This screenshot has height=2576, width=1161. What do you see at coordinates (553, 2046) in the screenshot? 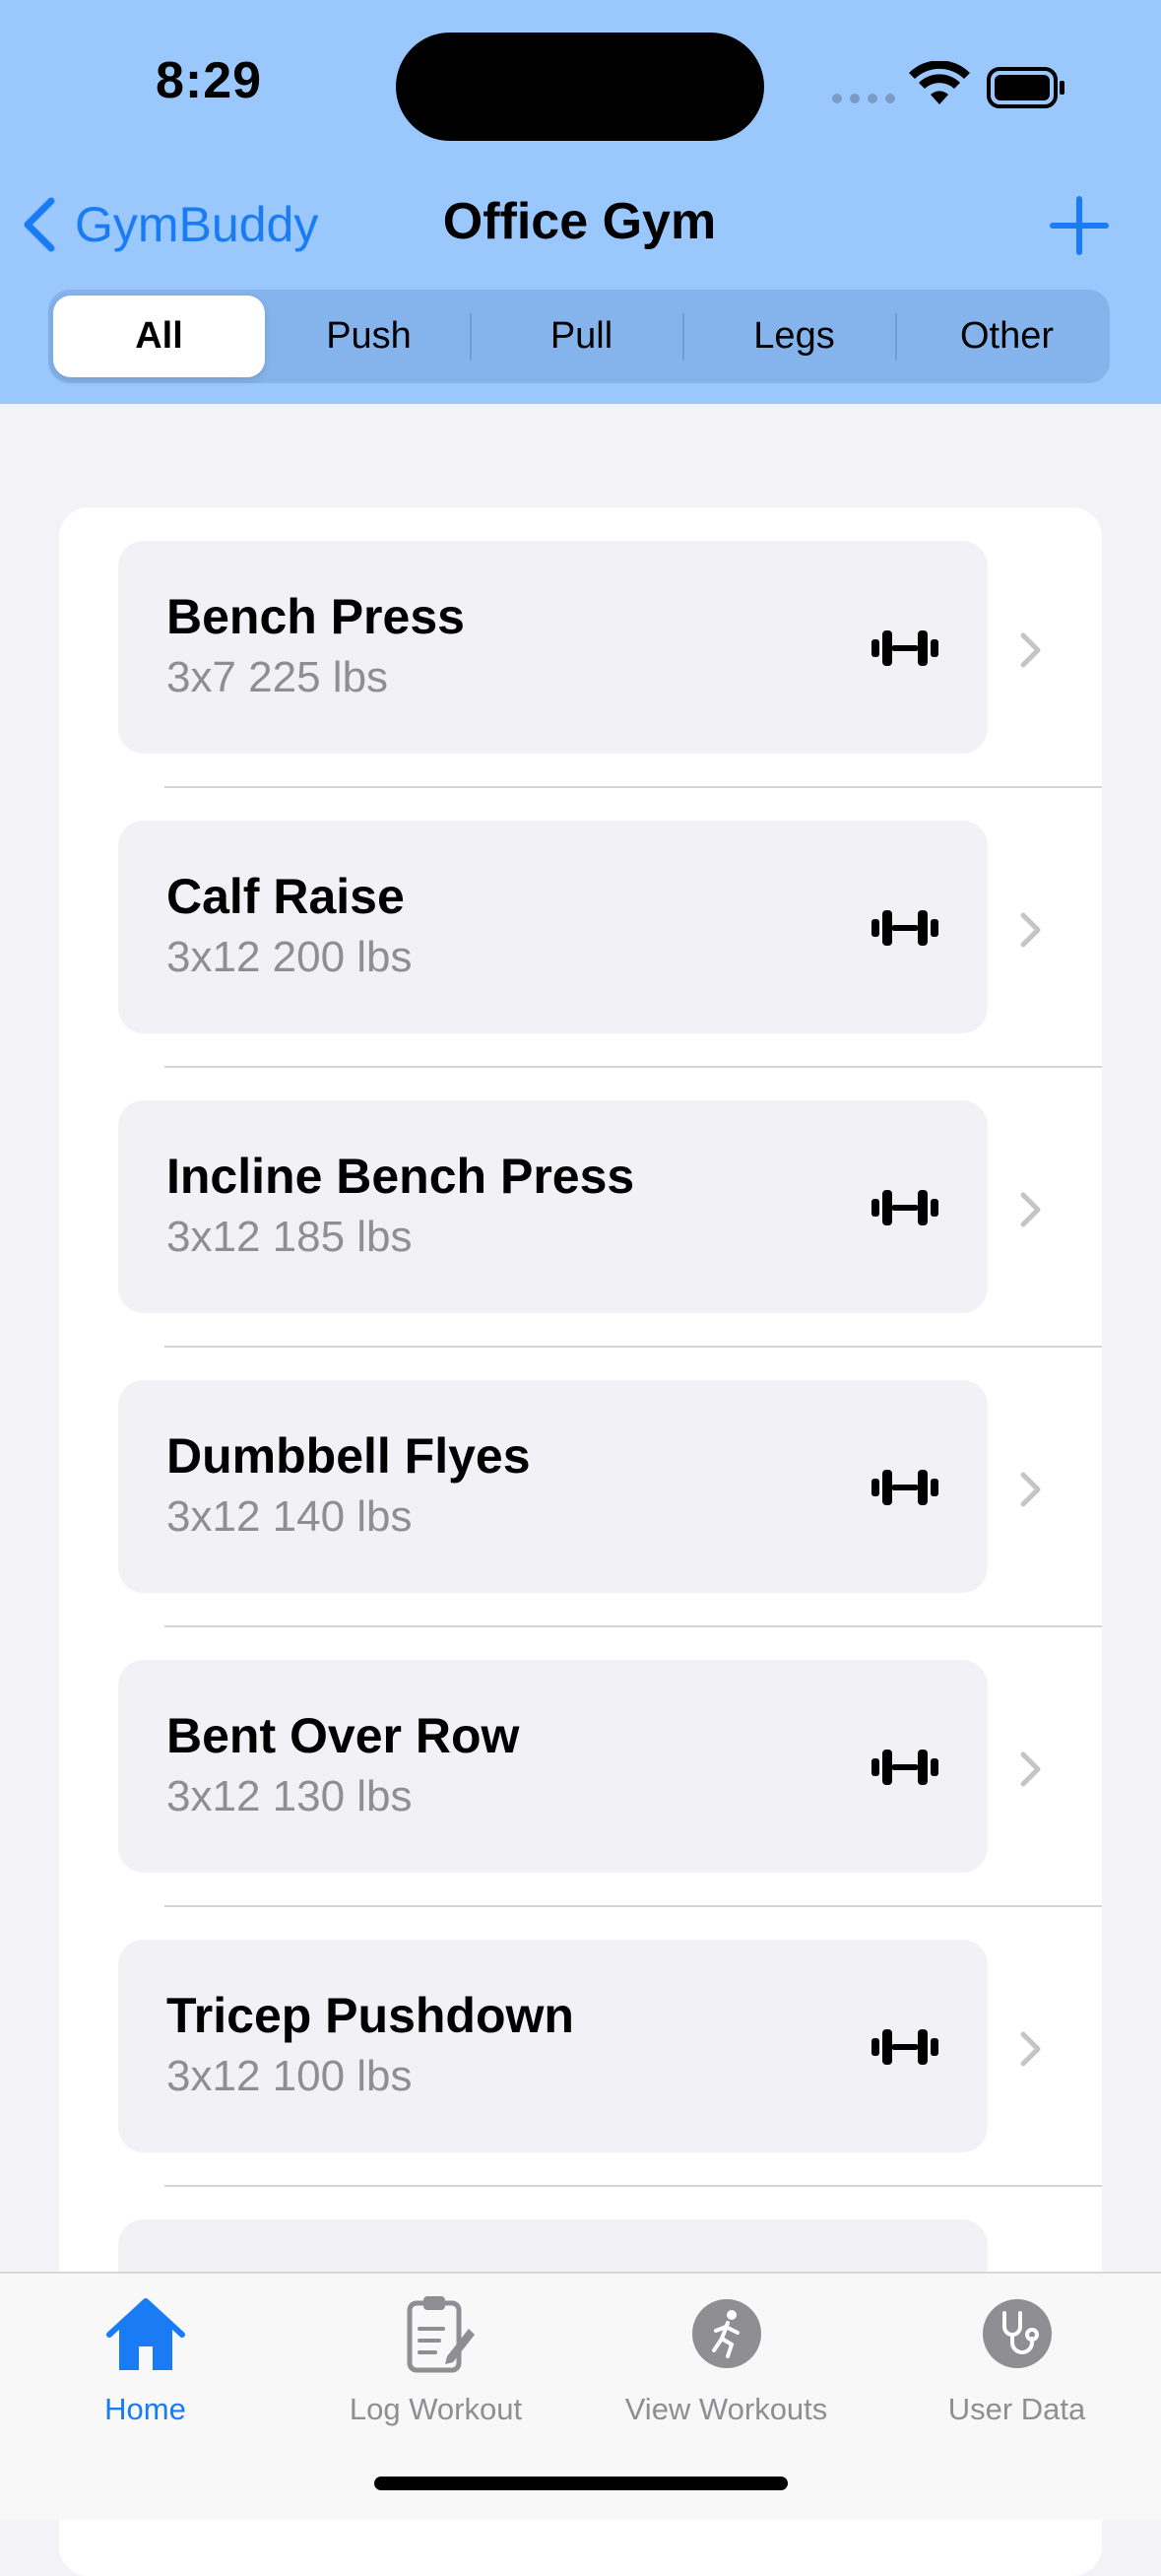
I see `exercise-tile: Tricep Pushdown 3x12 100 lbs` at bounding box center [553, 2046].